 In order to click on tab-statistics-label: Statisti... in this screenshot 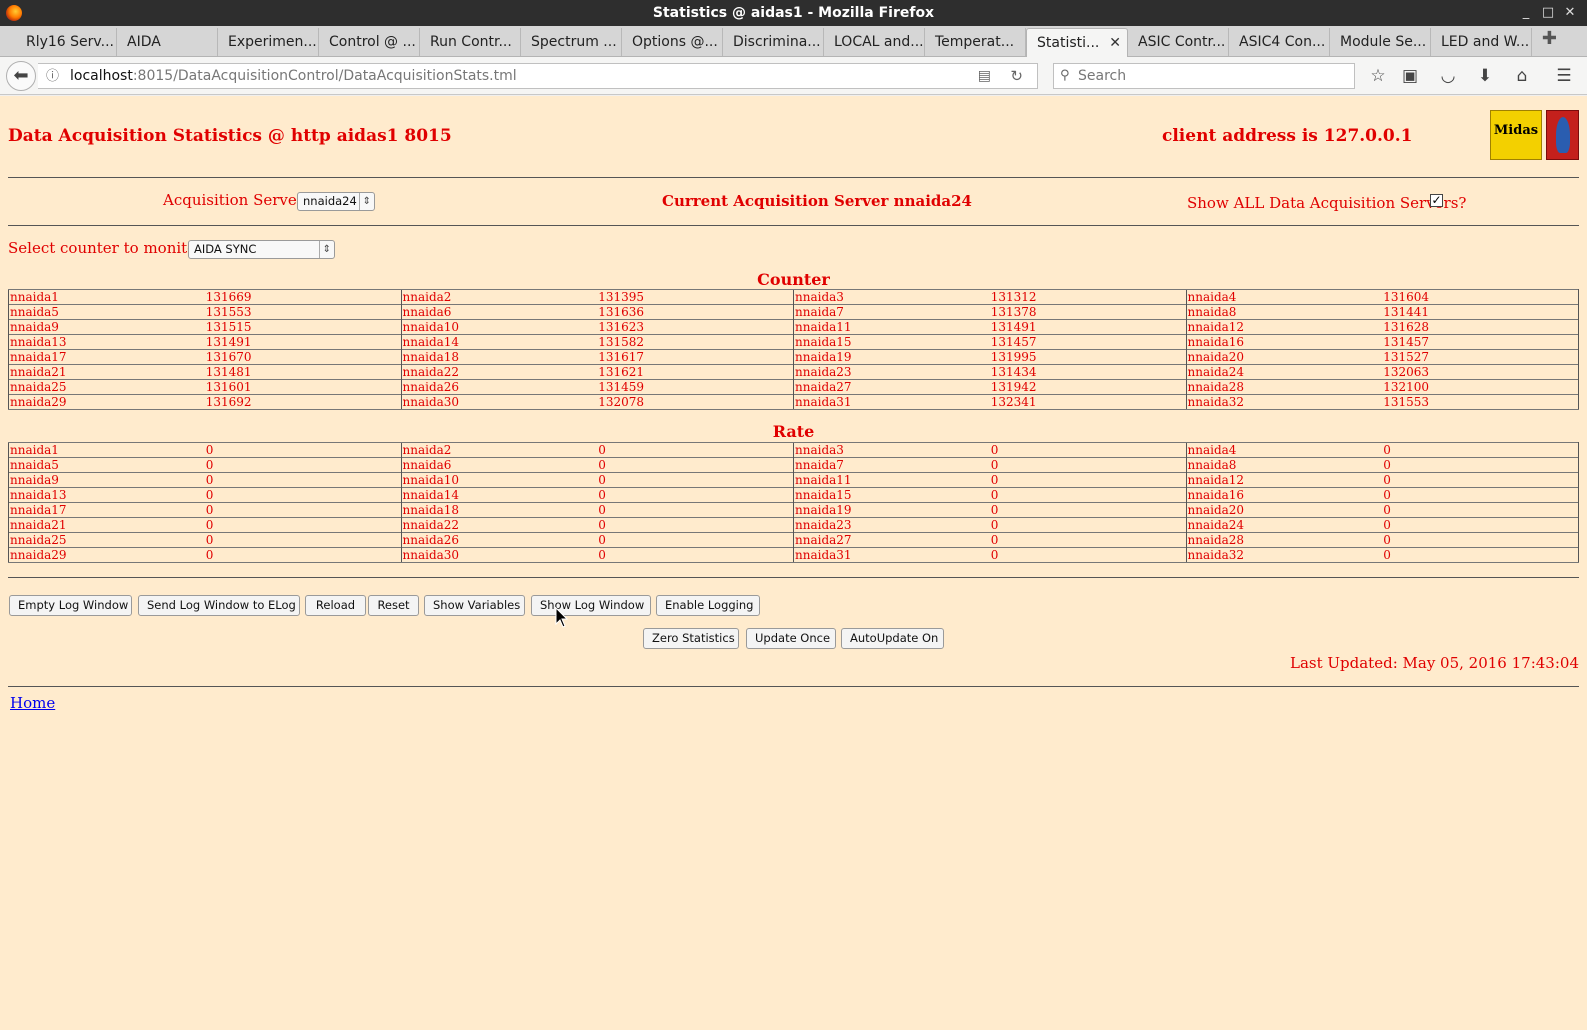, I will do `click(1068, 43)`.